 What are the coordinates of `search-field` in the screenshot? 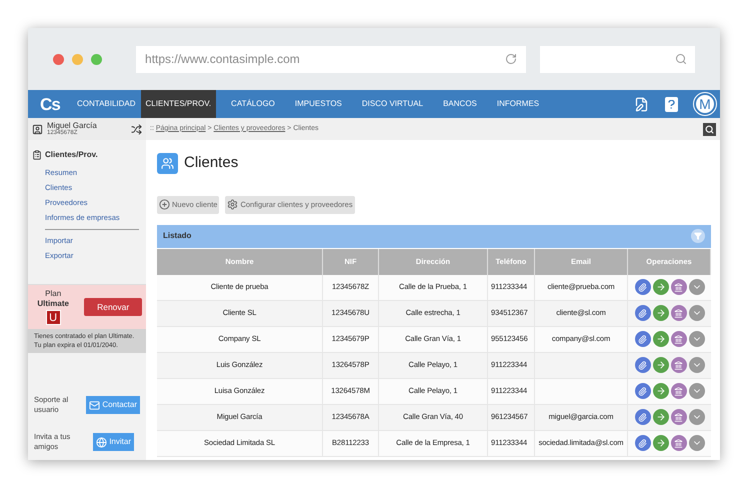 It's located at (618, 59).